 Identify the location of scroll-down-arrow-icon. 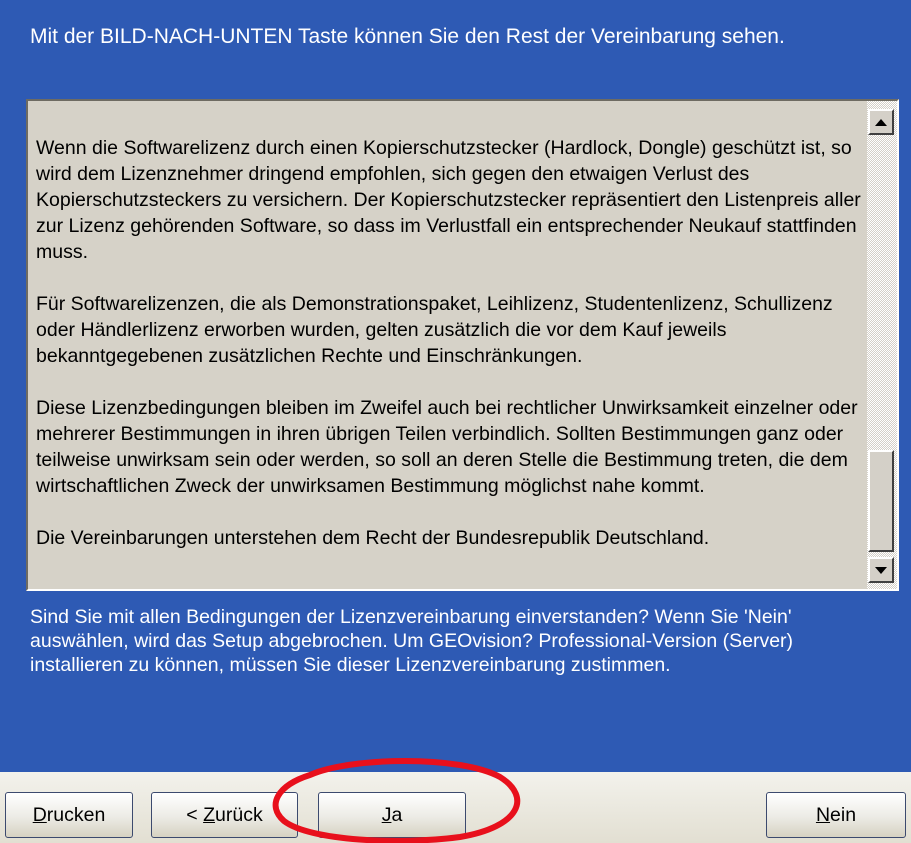
(881, 570).